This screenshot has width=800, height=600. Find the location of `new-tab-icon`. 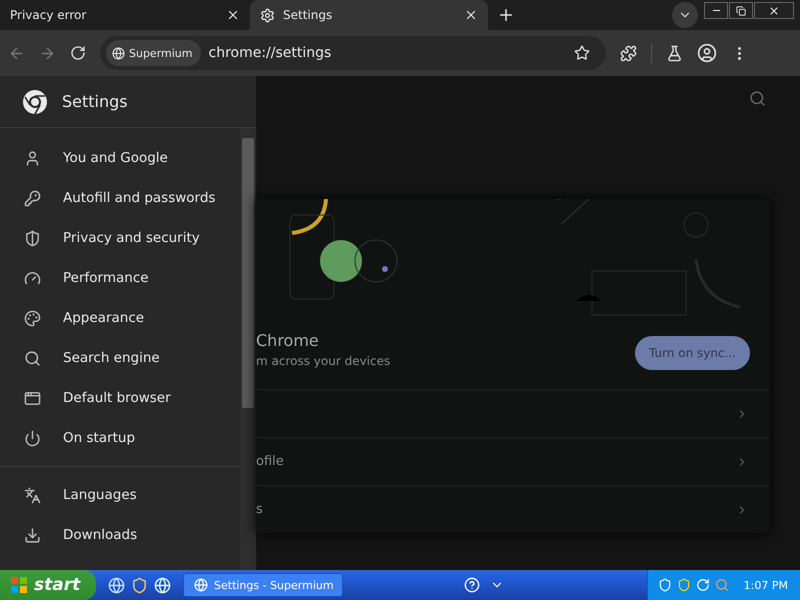

new-tab-icon is located at coordinates (506, 15).